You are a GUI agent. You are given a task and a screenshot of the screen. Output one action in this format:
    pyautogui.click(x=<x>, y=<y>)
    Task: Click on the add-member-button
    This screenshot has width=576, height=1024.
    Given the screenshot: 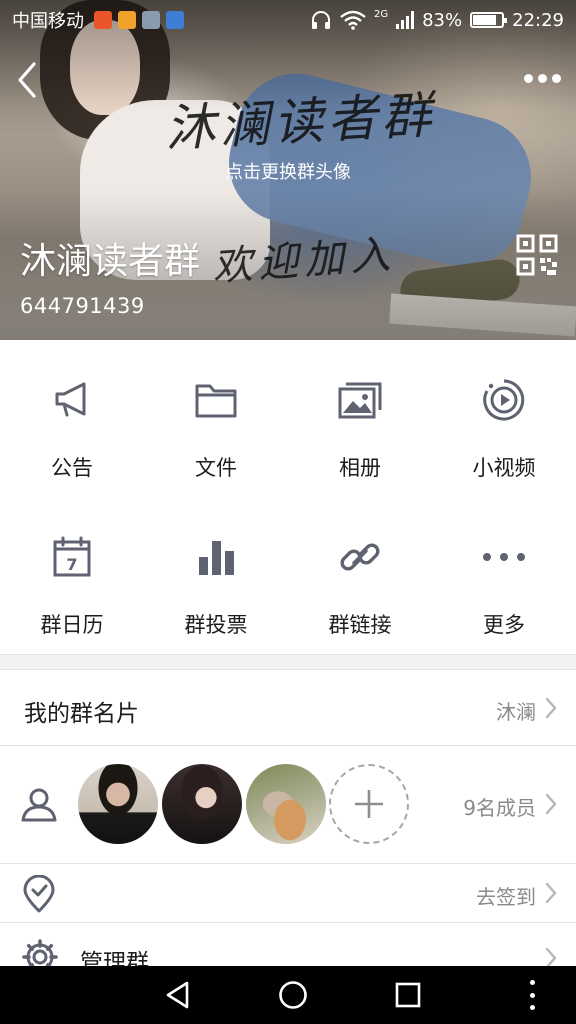 What is the action you would take?
    pyautogui.click(x=369, y=804)
    